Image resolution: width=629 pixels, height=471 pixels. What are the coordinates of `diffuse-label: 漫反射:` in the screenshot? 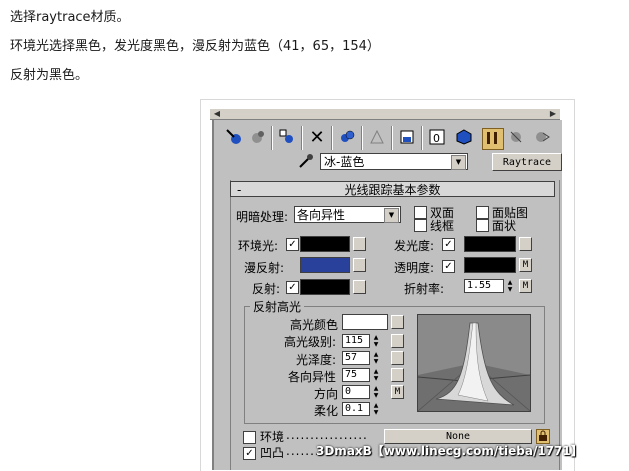 It's located at (264, 268).